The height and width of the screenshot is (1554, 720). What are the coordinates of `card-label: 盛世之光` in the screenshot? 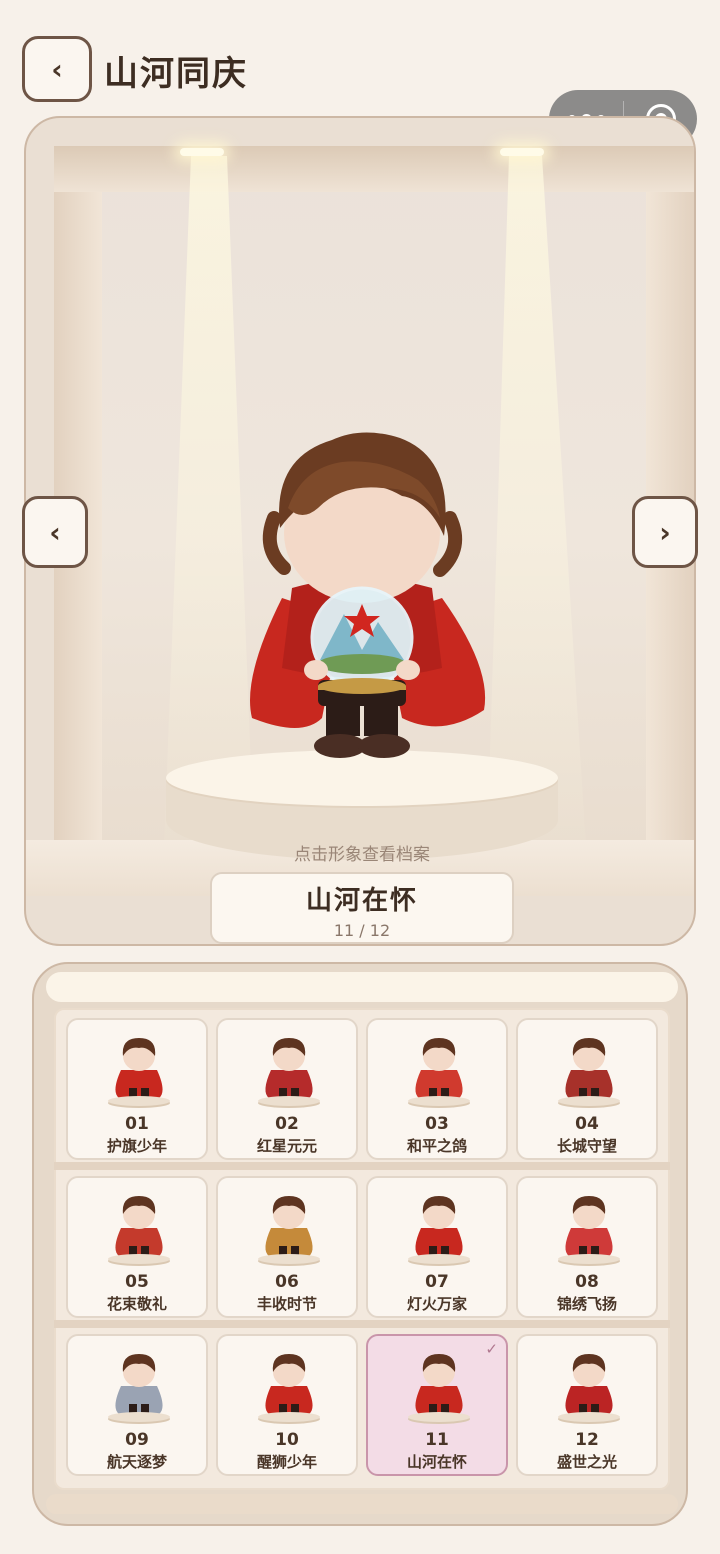 It's located at (586, 1462).